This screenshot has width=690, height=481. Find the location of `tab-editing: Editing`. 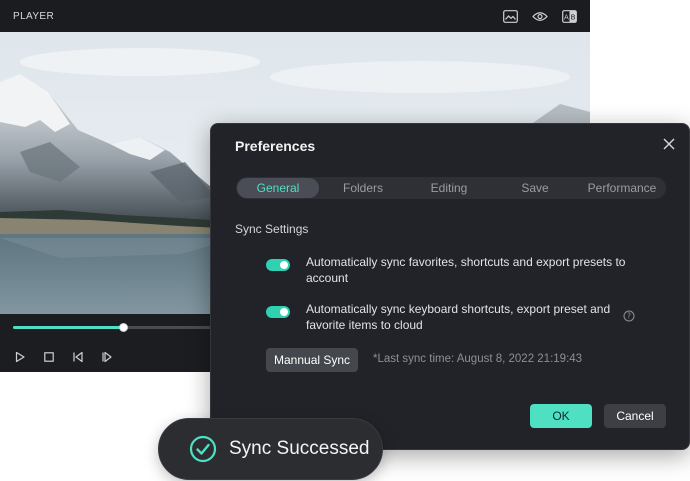

tab-editing: Editing is located at coordinates (449, 188).